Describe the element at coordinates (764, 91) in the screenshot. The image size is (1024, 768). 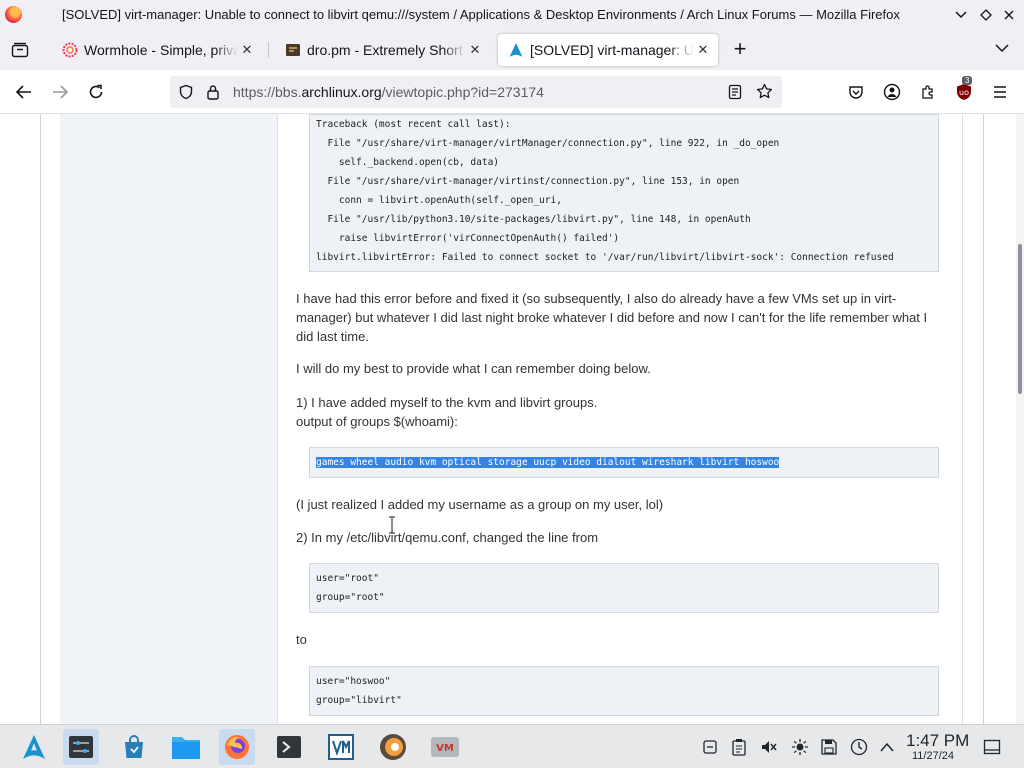
I see `bookmark-star-icon` at that location.